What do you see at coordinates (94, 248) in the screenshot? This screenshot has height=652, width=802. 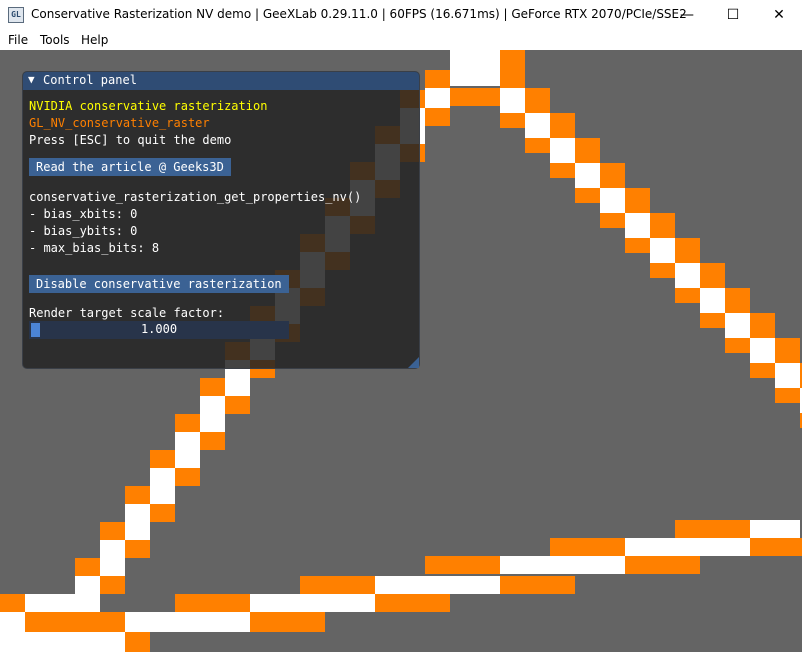 I see `max-bias-bits-value: - max_bias_bits: 8` at bounding box center [94, 248].